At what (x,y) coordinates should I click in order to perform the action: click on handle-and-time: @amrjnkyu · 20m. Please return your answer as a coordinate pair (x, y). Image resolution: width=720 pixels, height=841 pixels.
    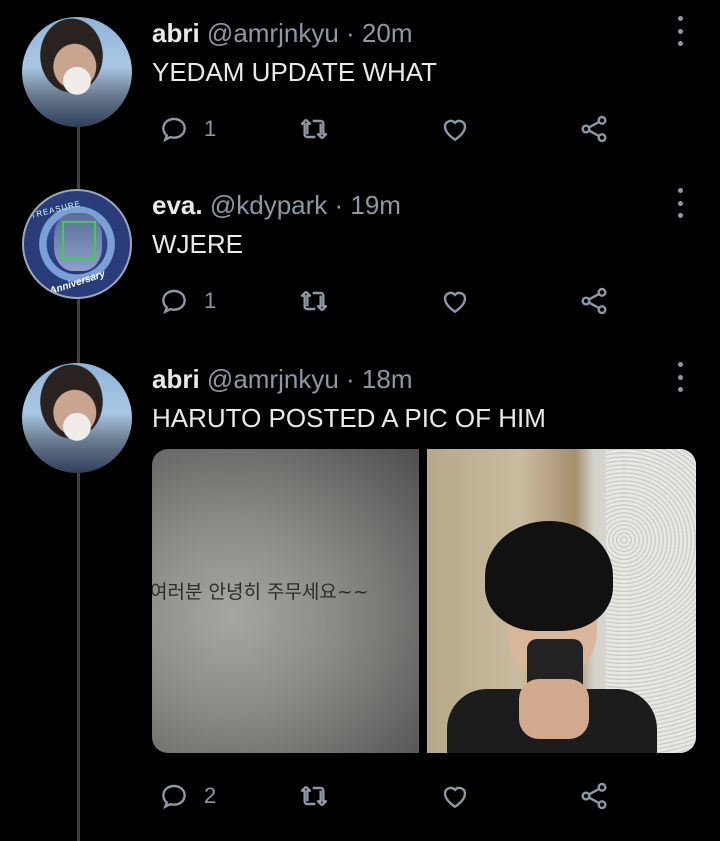
    Looking at the image, I should click on (309, 33).